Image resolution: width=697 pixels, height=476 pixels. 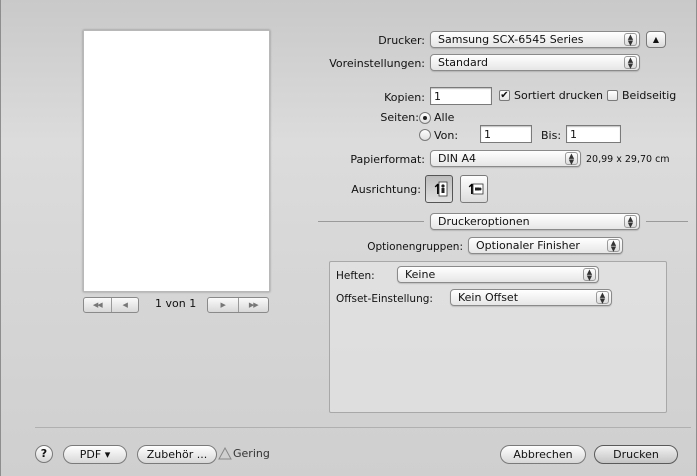 I want to click on pages-from-label: Von:, so click(x=446, y=135).